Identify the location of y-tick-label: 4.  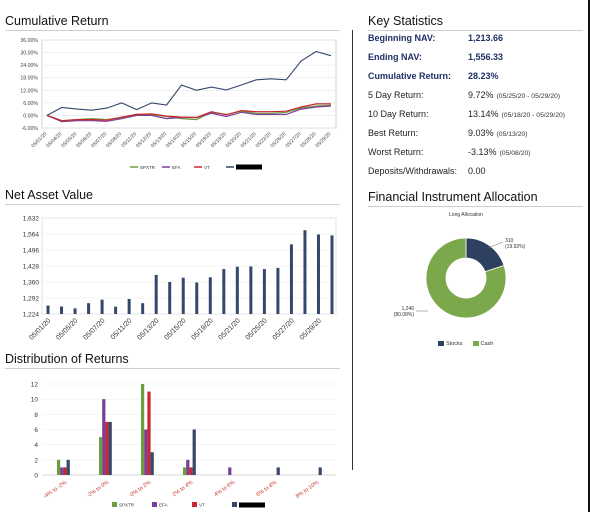
(36, 445).